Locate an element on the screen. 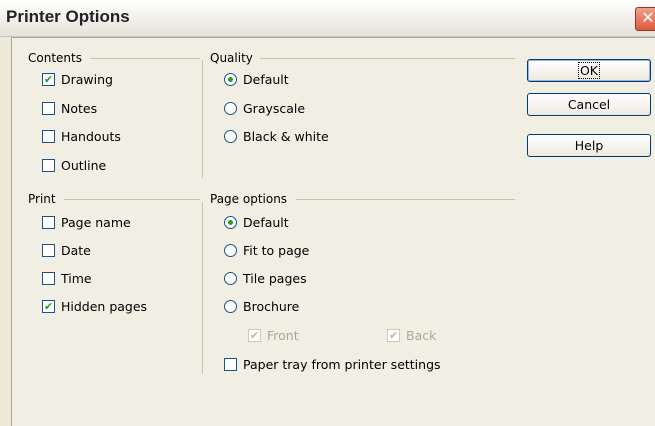 Image resolution: width=655 pixels, height=426 pixels. page-default-label: Default is located at coordinates (266, 222).